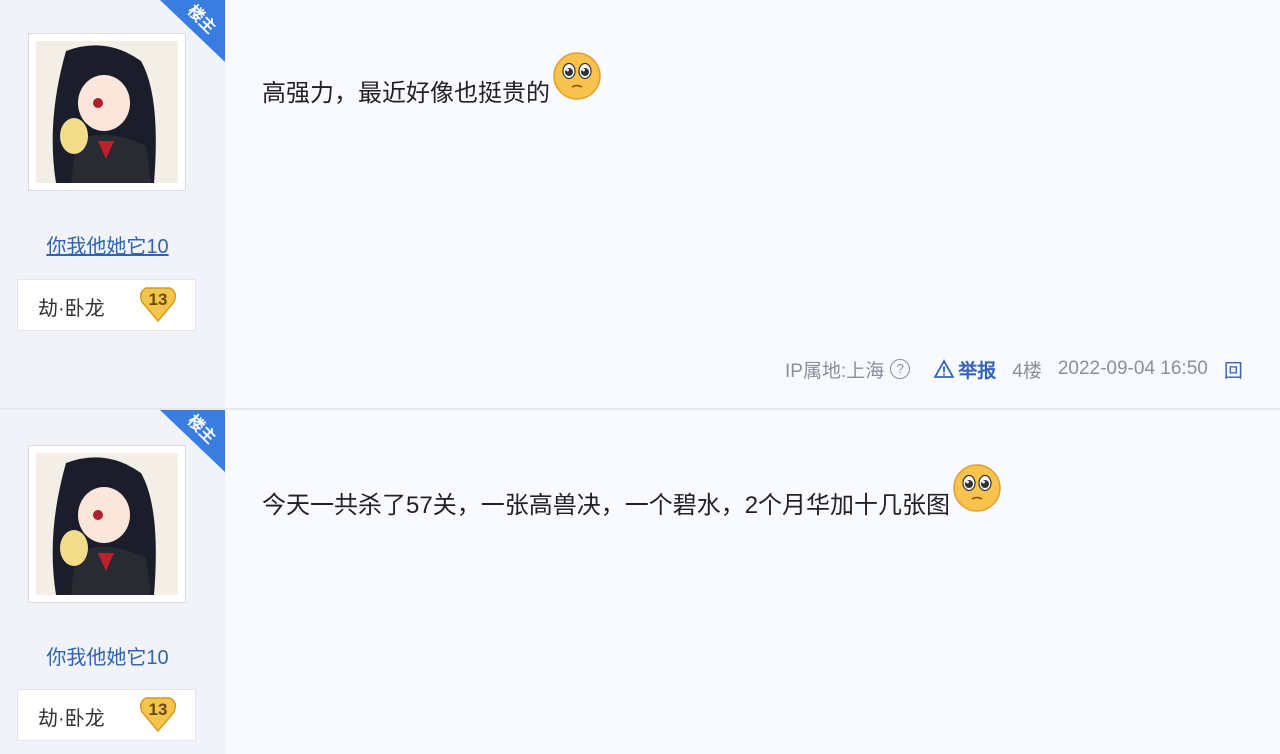  What do you see at coordinates (1132, 368) in the screenshot?
I see `post-time: 2022-09-04 16:50` at bounding box center [1132, 368].